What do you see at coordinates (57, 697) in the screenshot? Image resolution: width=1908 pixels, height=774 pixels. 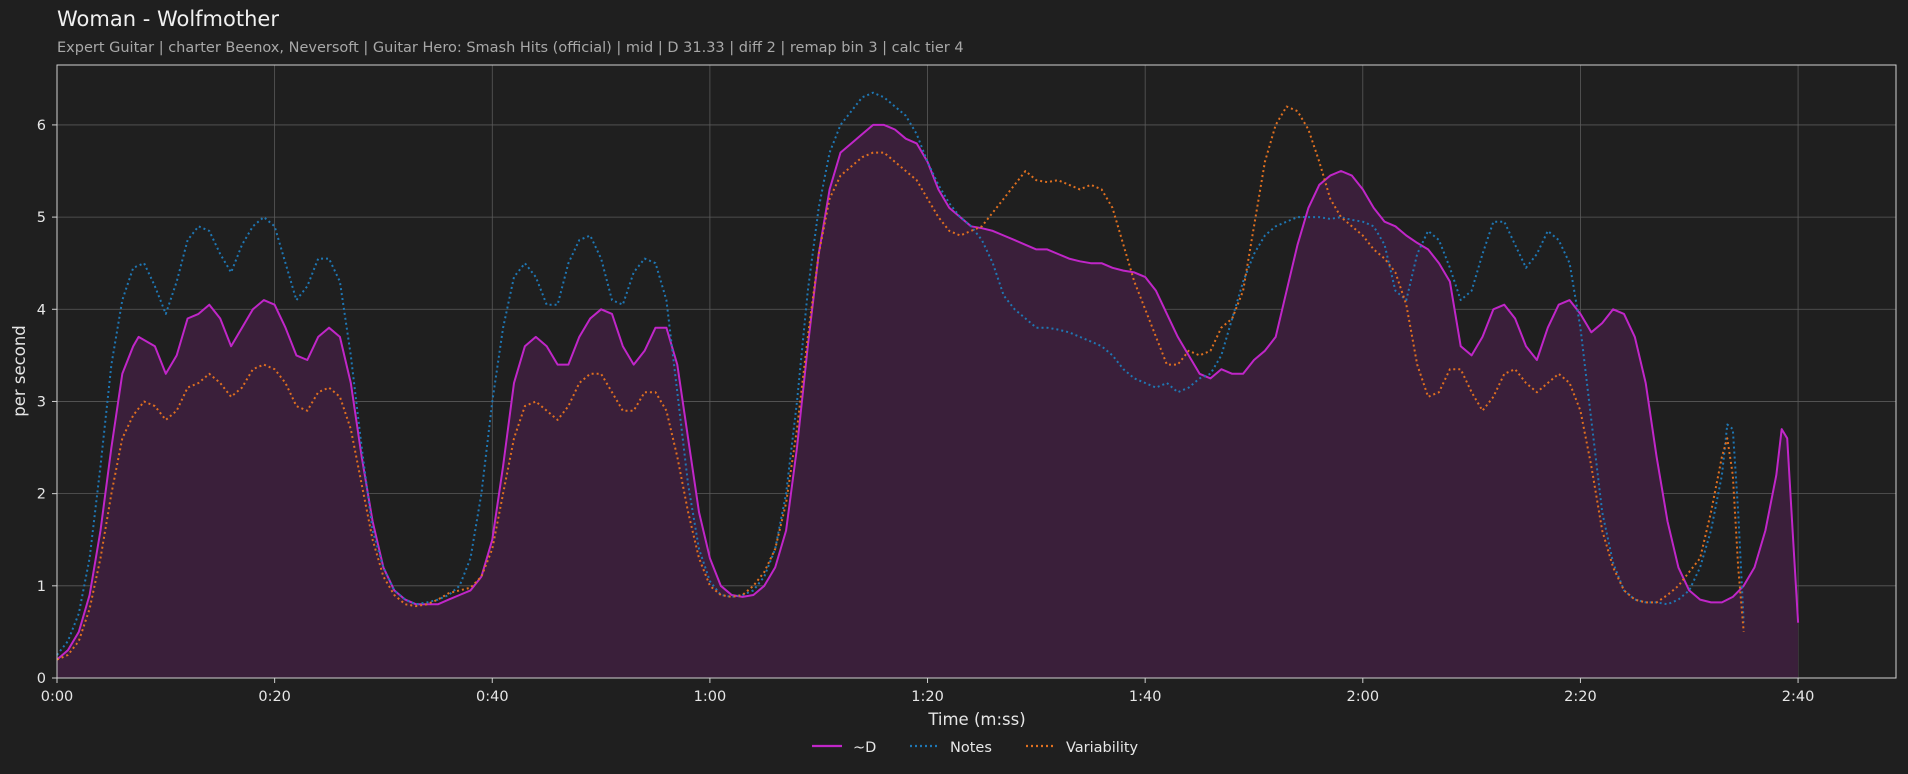 I see `x-tick-label: 0:00` at bounding box center [57, 697].